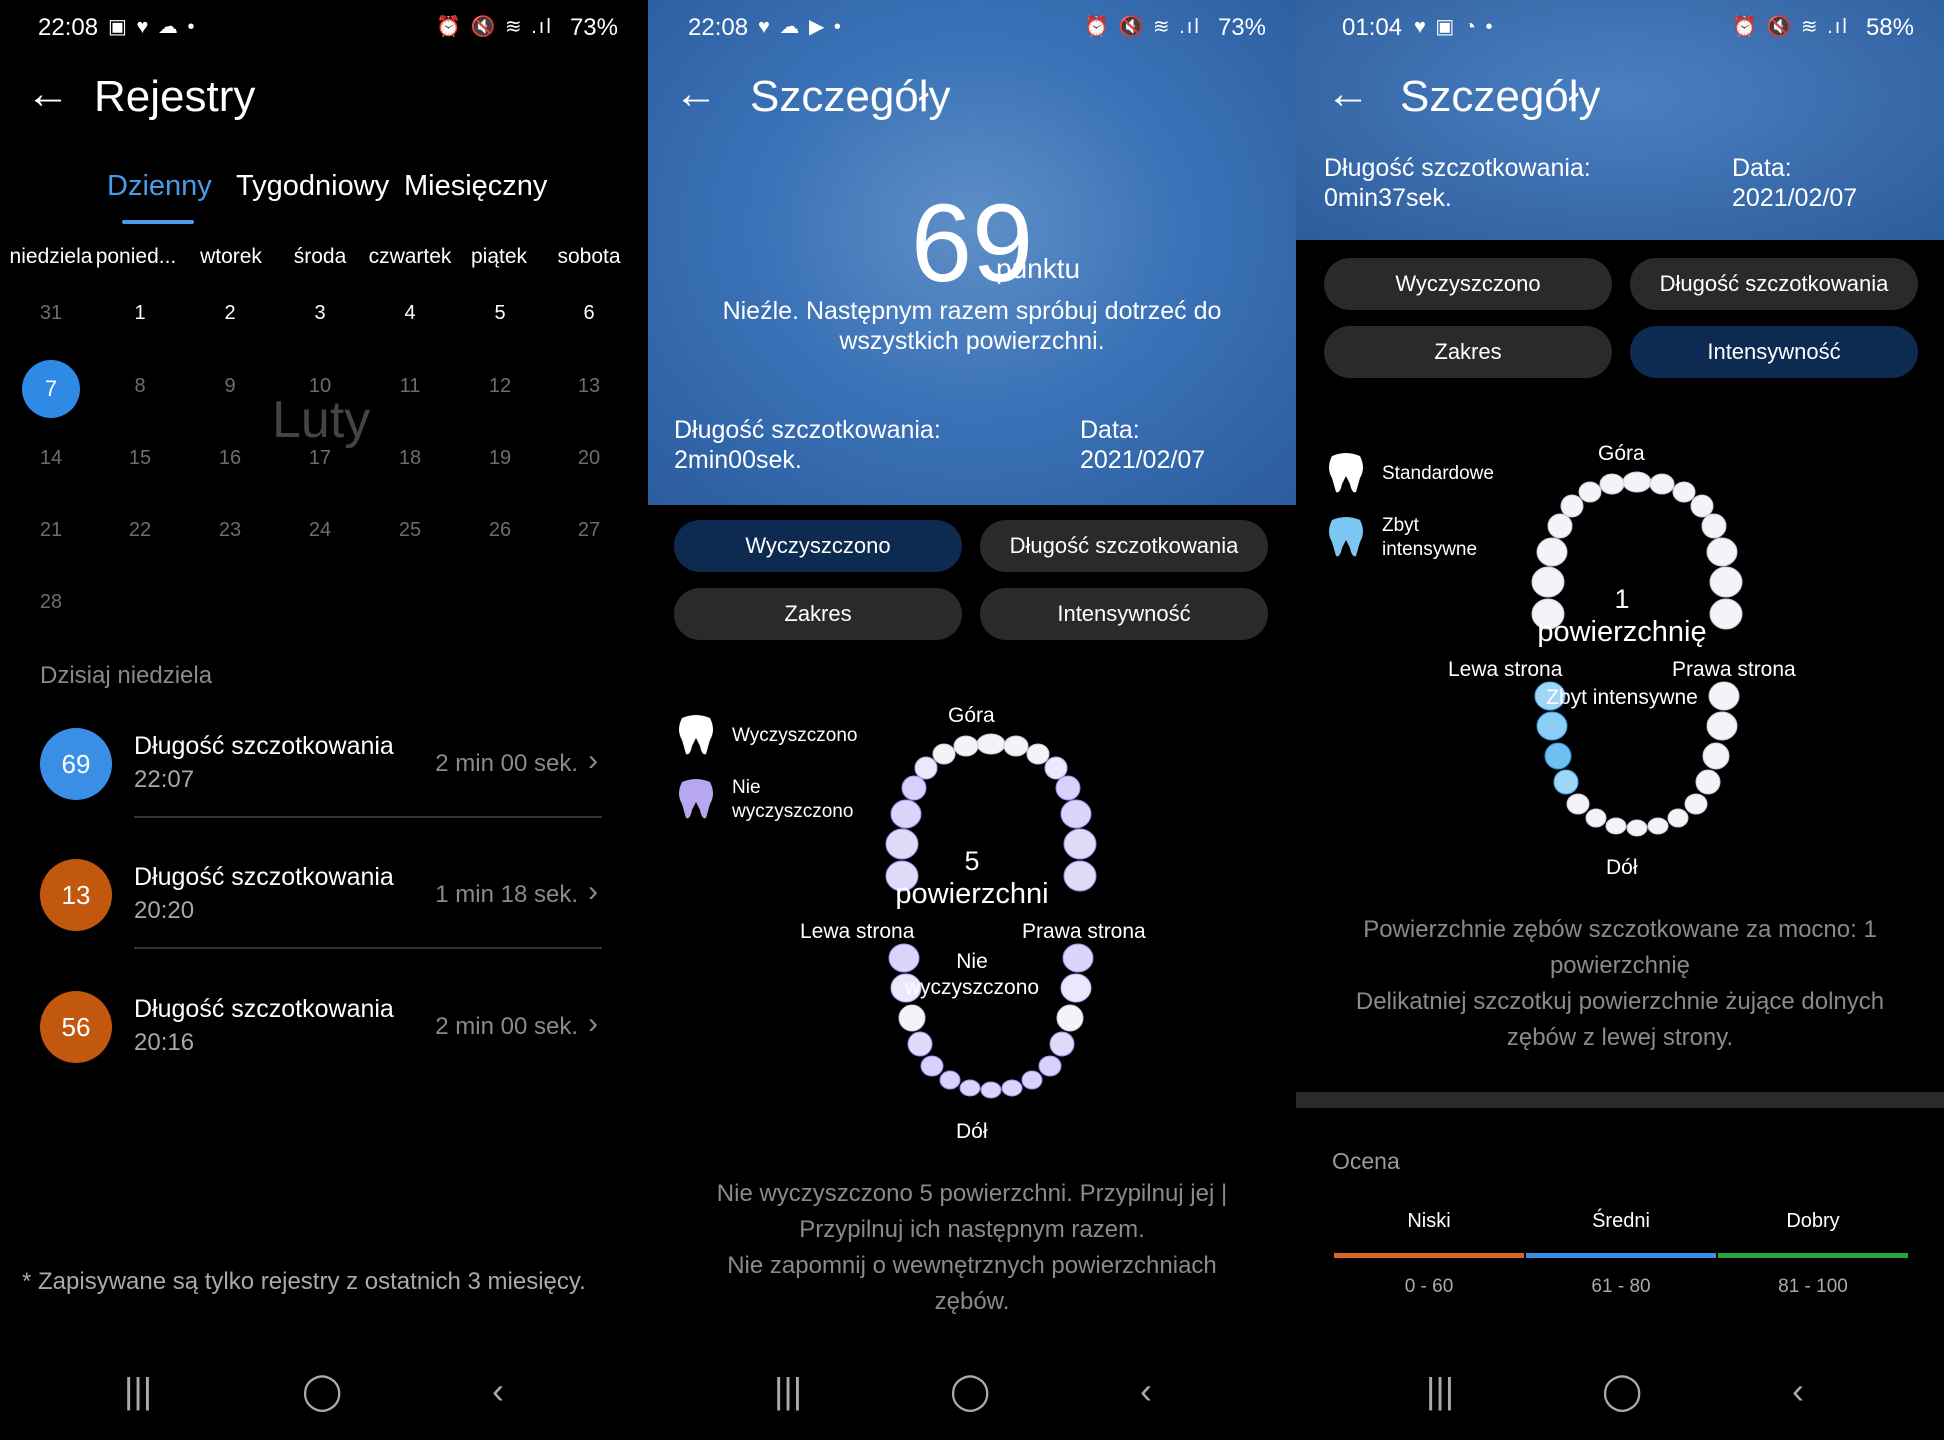 The image size is (1944, 1440). What do you see at coordinates (140, 313) in the screenshot?
I see `calendar-day: 1` at bounding box center [140, 313].